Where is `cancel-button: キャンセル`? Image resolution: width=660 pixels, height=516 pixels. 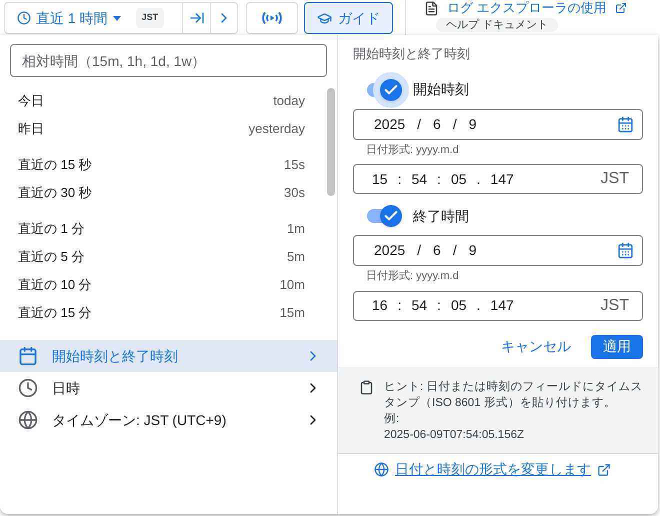
cancel-button: キャンセル is located at coordinates (536, 346).